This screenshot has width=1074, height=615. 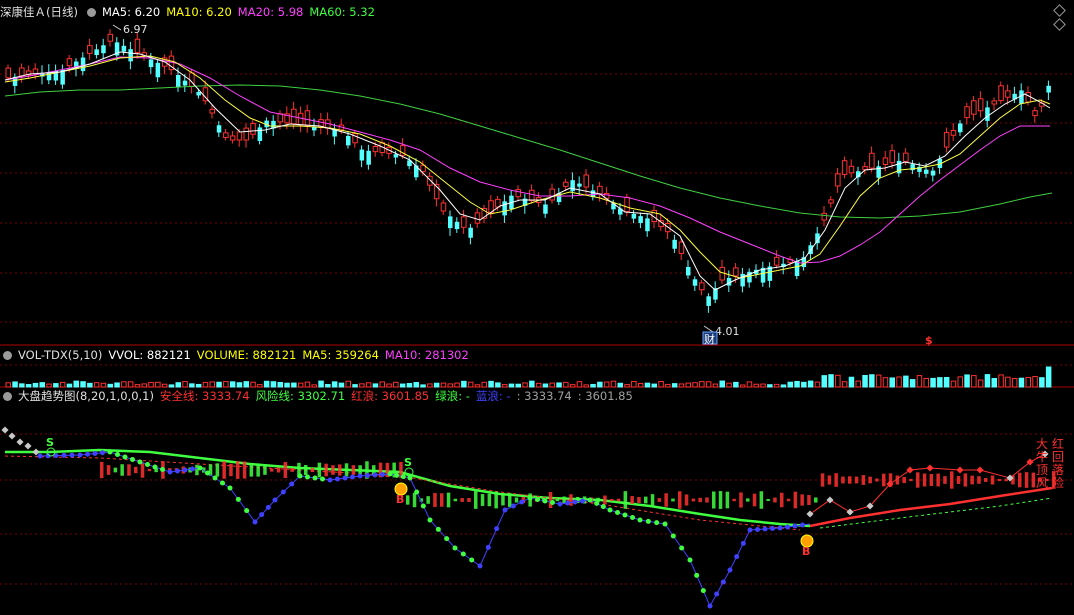 I want to click on volume-menu-icon, so click(x=7, y=355).